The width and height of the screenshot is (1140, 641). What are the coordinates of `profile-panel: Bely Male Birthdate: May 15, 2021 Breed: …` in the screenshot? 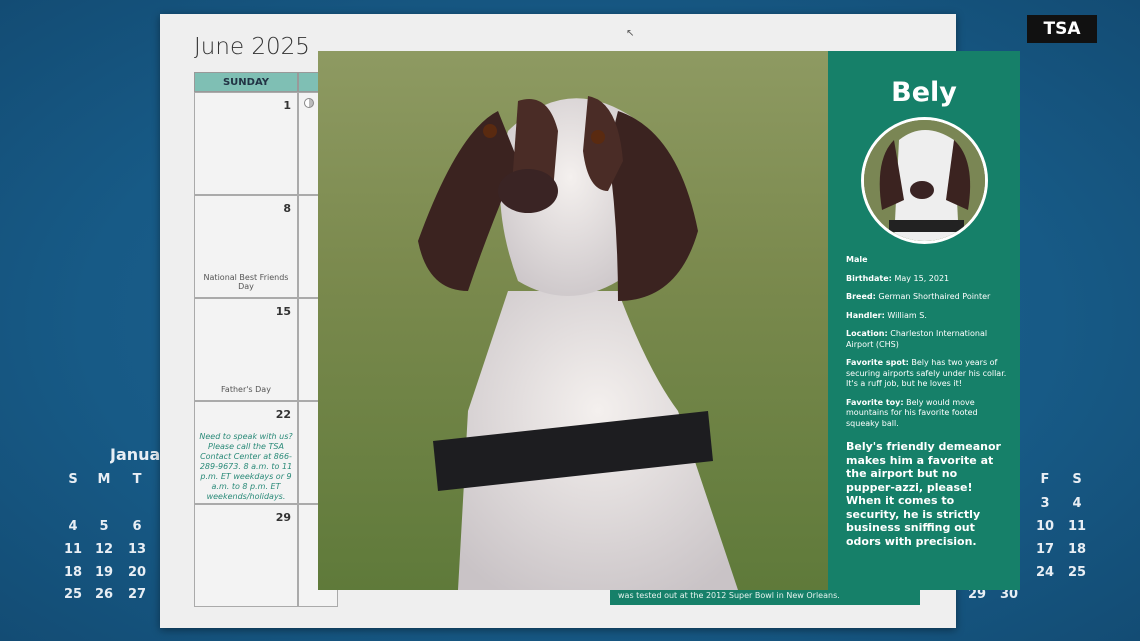 It's located at (924, 320).